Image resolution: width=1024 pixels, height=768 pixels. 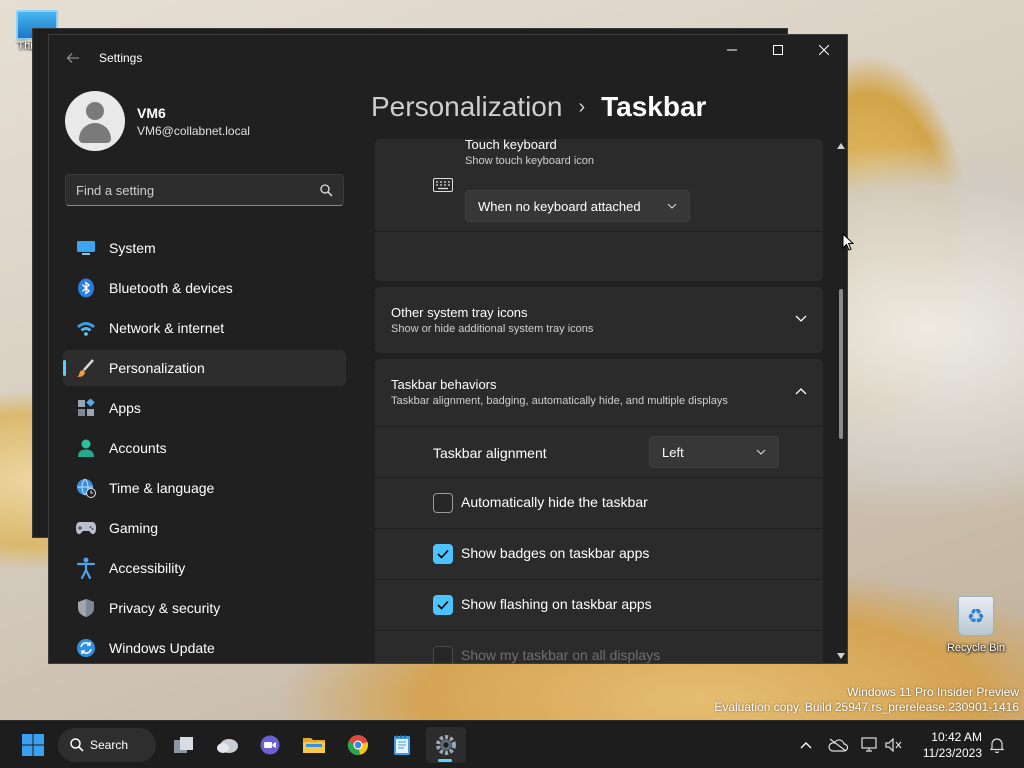 I want to click on taskbar-alignment-dropdown: Left, so click(x=714, y=452).